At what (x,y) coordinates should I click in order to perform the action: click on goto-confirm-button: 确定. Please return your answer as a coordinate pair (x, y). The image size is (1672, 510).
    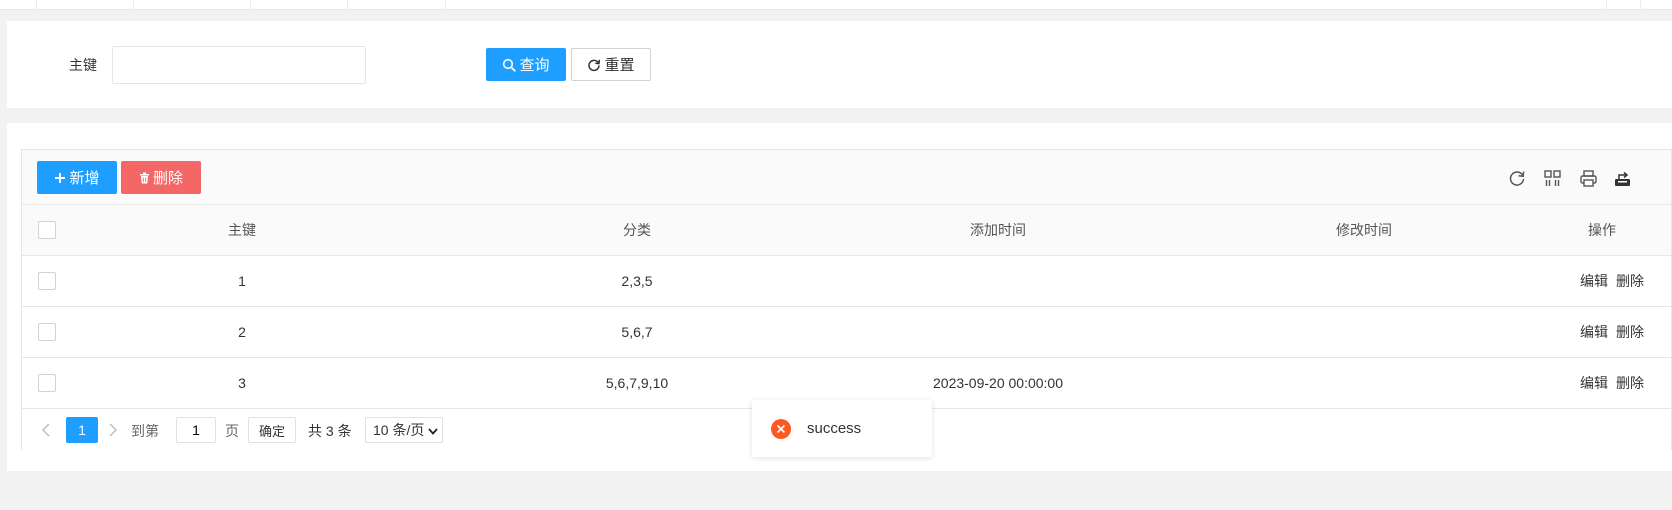
    Looking at the image, I should click on (272, 430).